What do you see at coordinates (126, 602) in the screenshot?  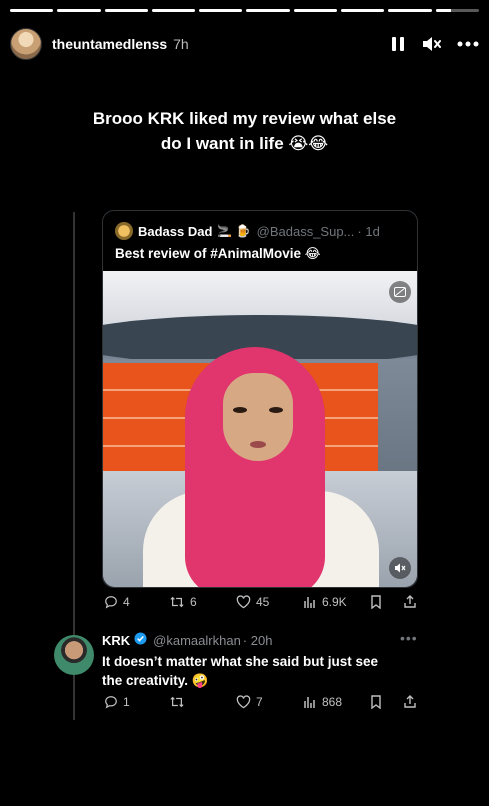 I see `reply-count: 4` at bounding box center [126, 602].